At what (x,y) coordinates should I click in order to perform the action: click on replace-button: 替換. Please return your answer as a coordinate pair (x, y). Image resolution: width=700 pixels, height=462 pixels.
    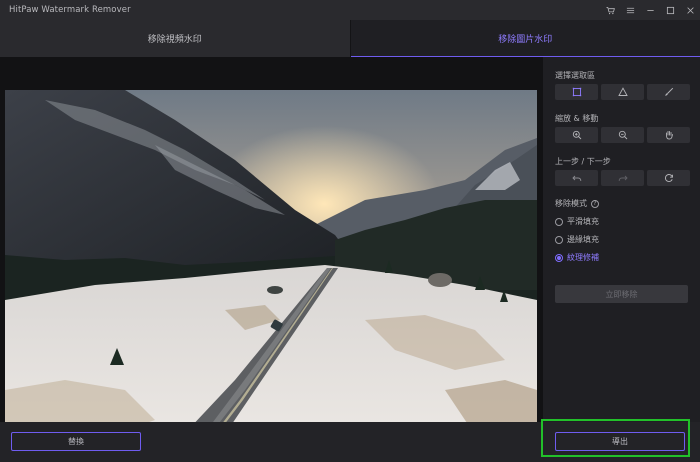
    Looking at the image, I should click on (76, 441).